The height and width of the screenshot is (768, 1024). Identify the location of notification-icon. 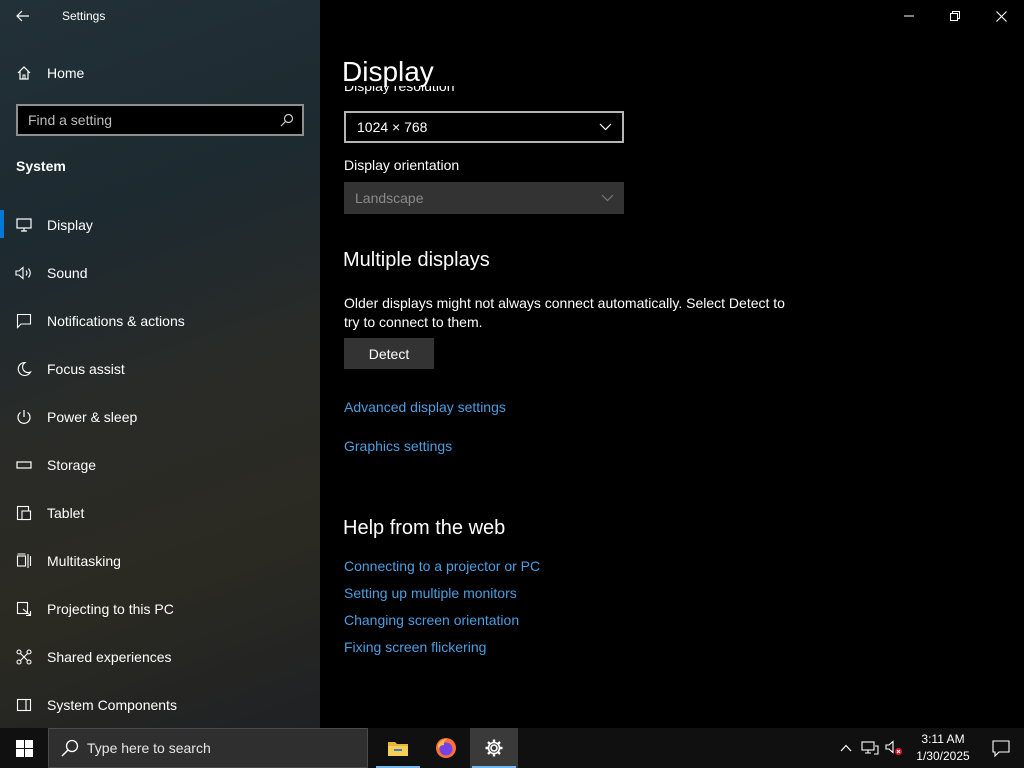
(1001, 748).